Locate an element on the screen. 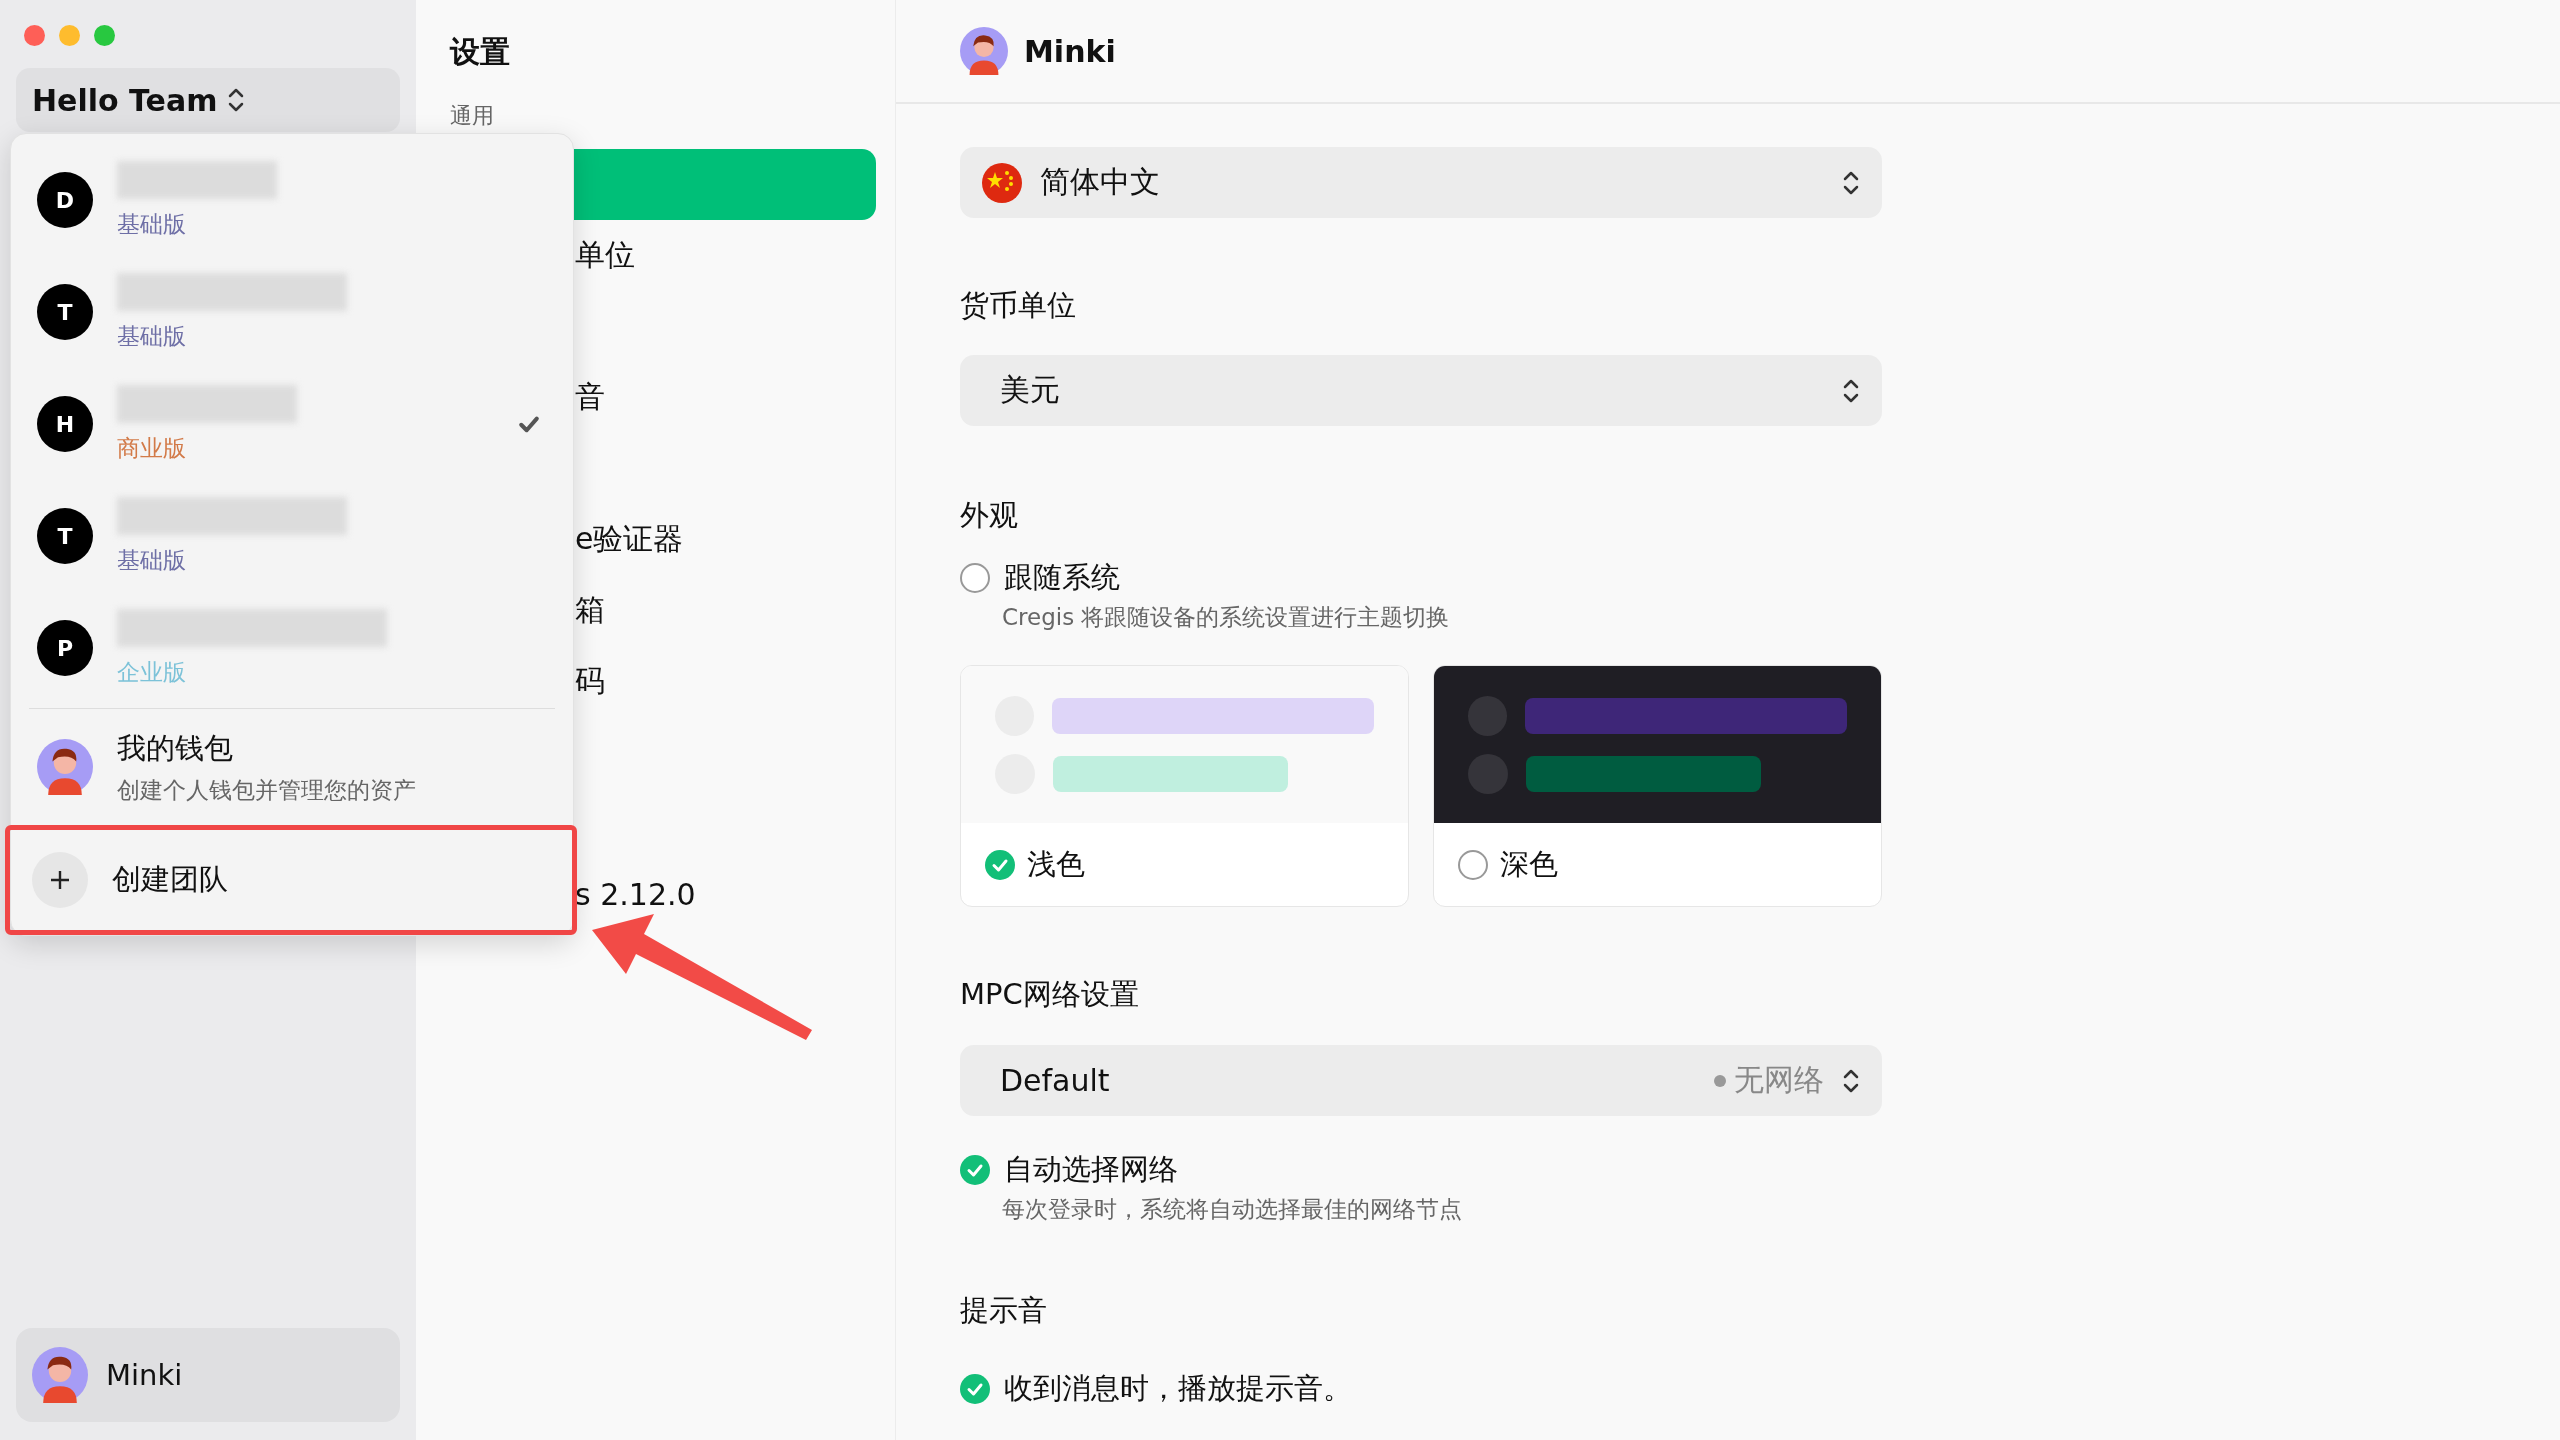 The image size is (2560, 1440). language-select: 简体中文 is located at coordinates (1421, 182).